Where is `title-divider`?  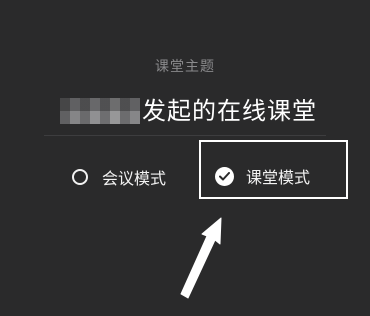
title-divider is located at coordinates (185, 135).